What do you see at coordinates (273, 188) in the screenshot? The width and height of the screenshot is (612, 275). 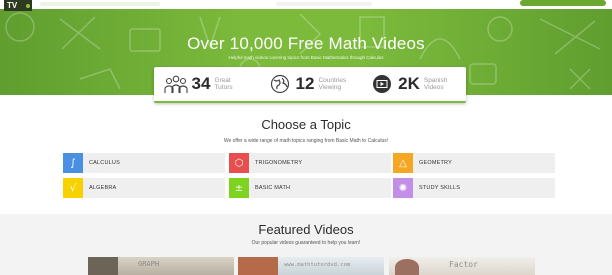 I see `topic-label: BASIC MATH` at bounding box center [273, 188].